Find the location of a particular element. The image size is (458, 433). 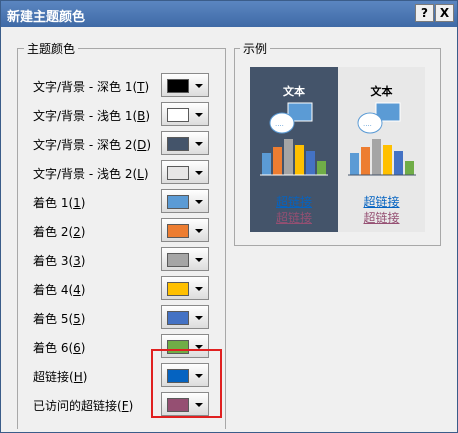

sample-dark-hyperlink: 超链接 is located at coordinates (293, 202).